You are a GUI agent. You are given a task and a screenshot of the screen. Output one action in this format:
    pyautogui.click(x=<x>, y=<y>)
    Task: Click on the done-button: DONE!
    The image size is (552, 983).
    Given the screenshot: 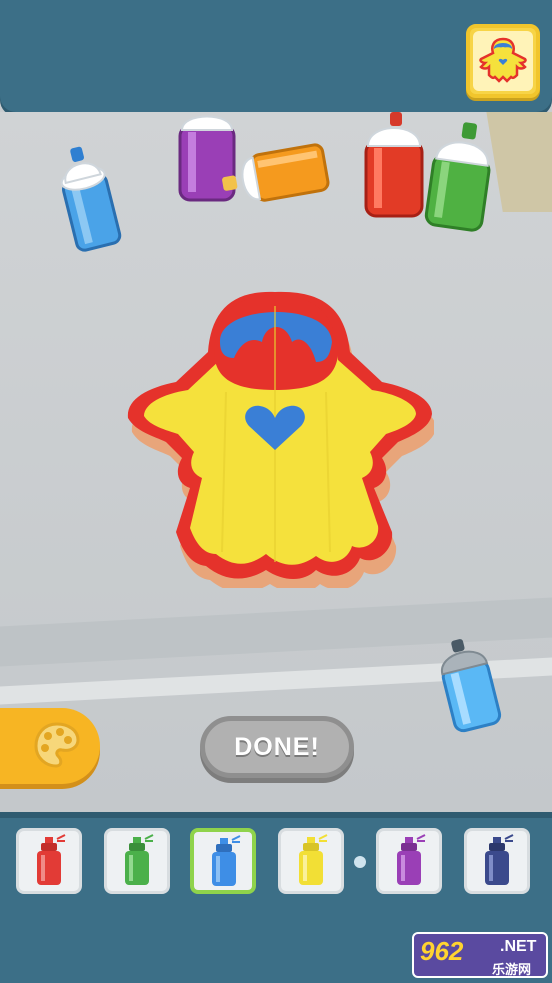 What is the action you would take?
    pyautogui.click(x=277, y=747)
    